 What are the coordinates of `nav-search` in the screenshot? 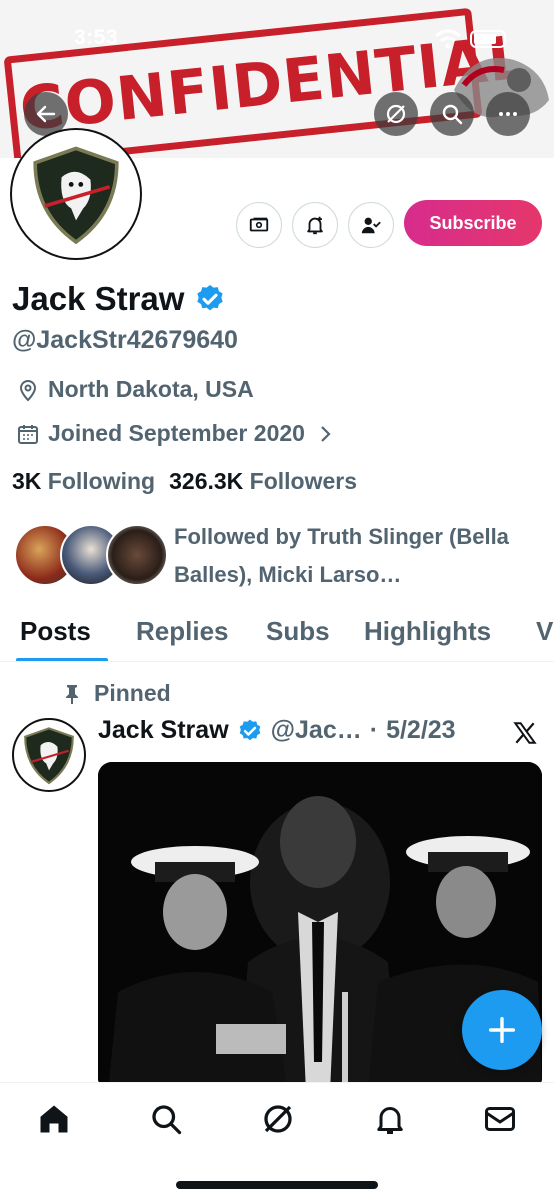 It's located at (166, 1119).